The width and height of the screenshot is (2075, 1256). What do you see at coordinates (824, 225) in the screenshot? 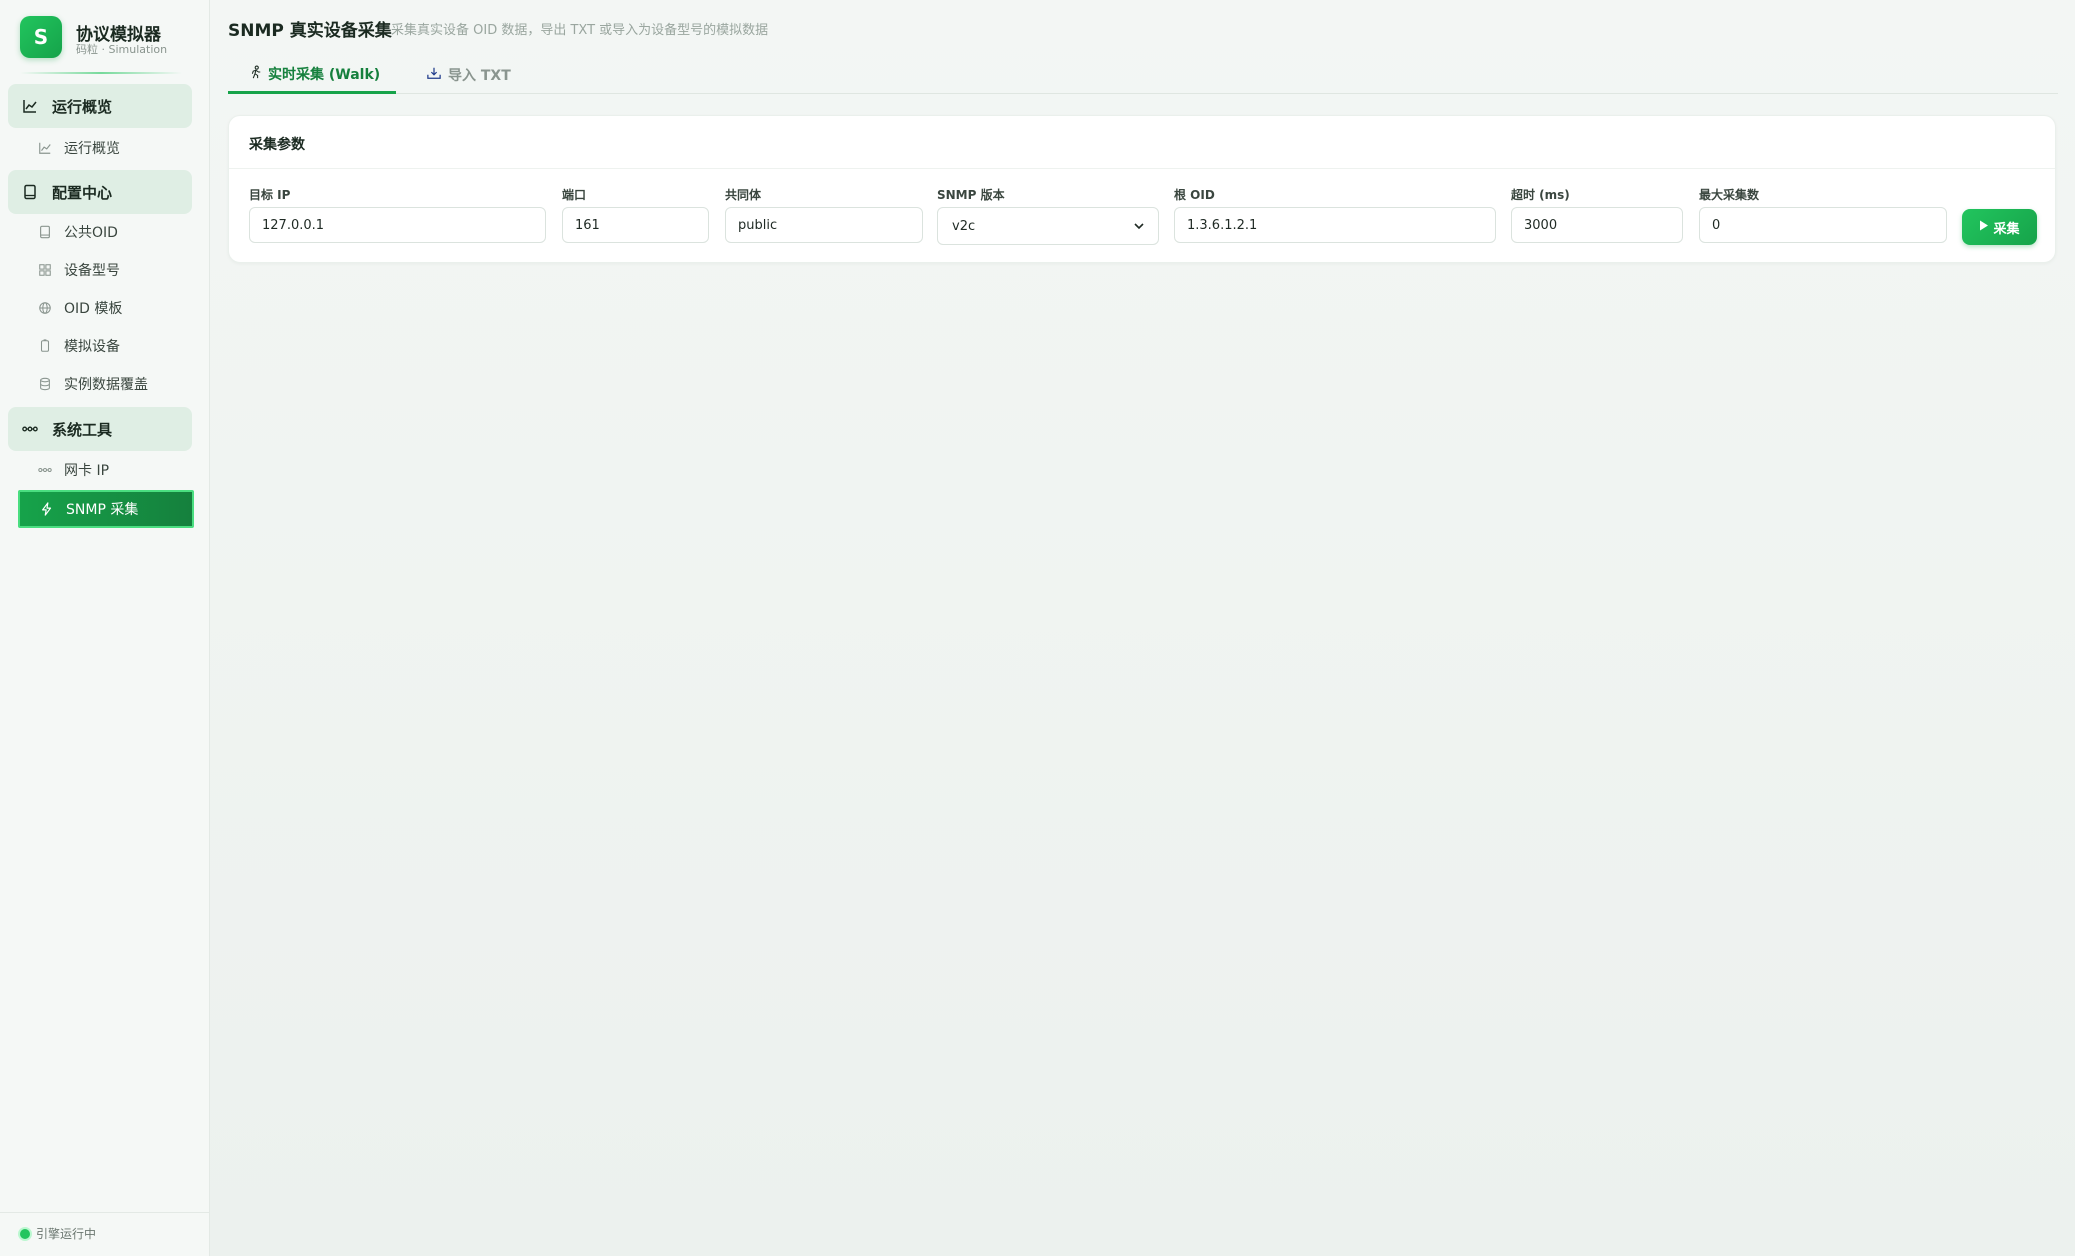
I see `community-input` at bounding box center [824, 225].